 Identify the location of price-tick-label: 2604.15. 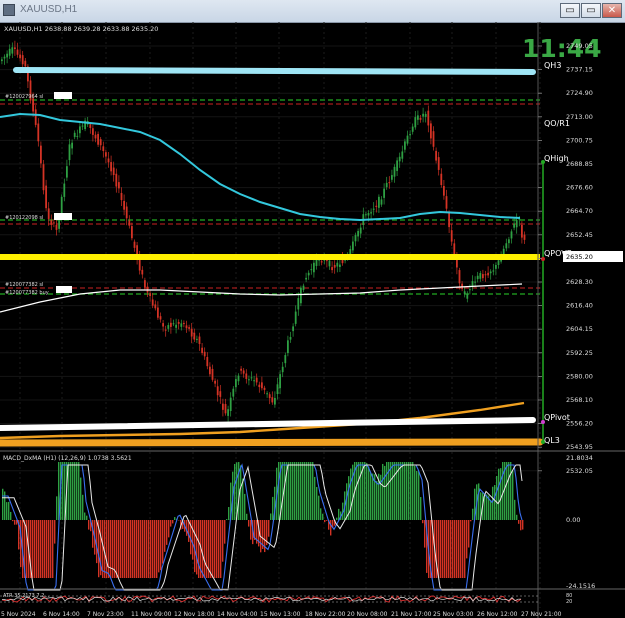
(579, 329).